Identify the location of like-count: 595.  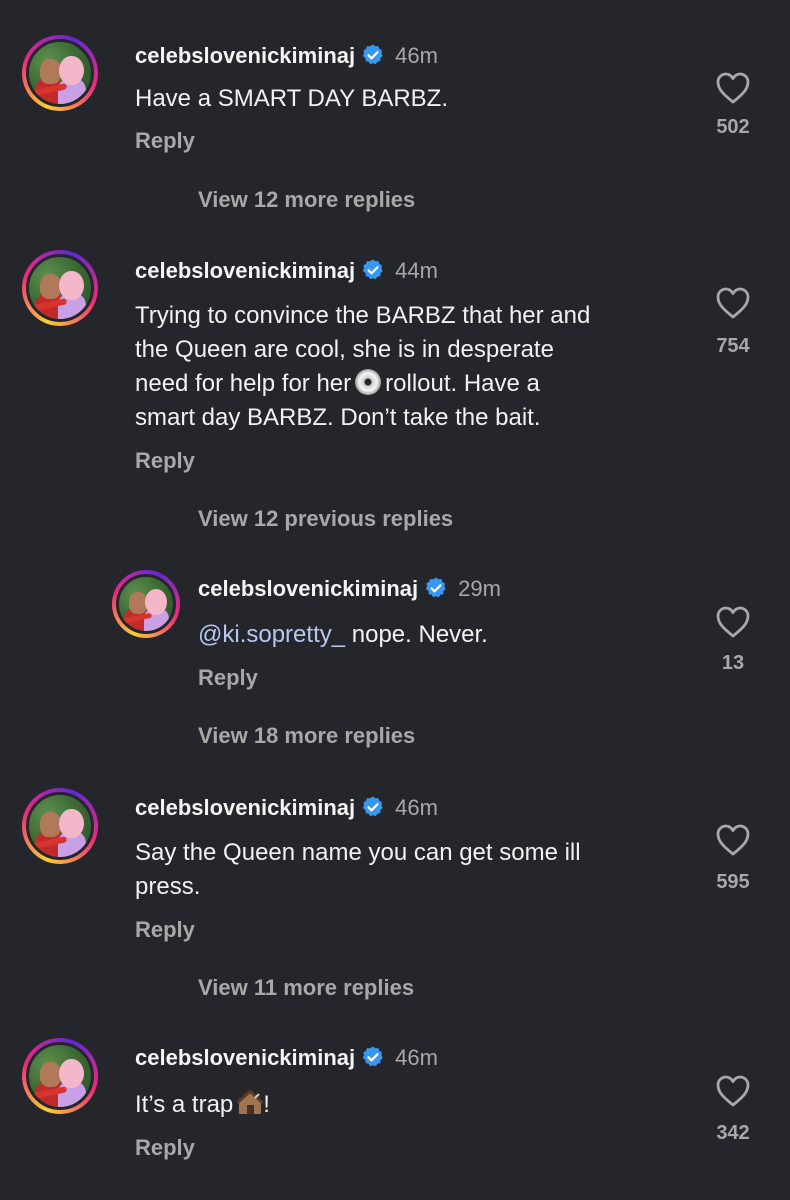
(733, 882).